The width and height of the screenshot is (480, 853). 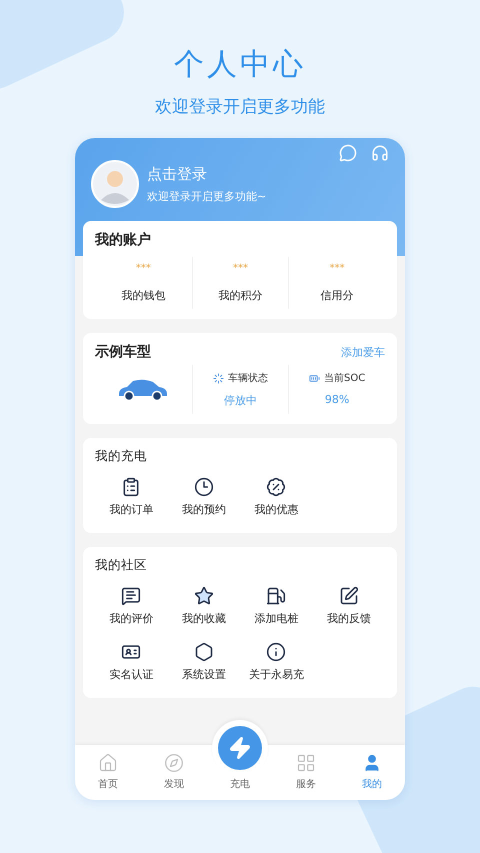 What do you see at coordinates (276, 596) in the screenshot?
I see `charging-pile-icon` at bounding box center [276, 596].